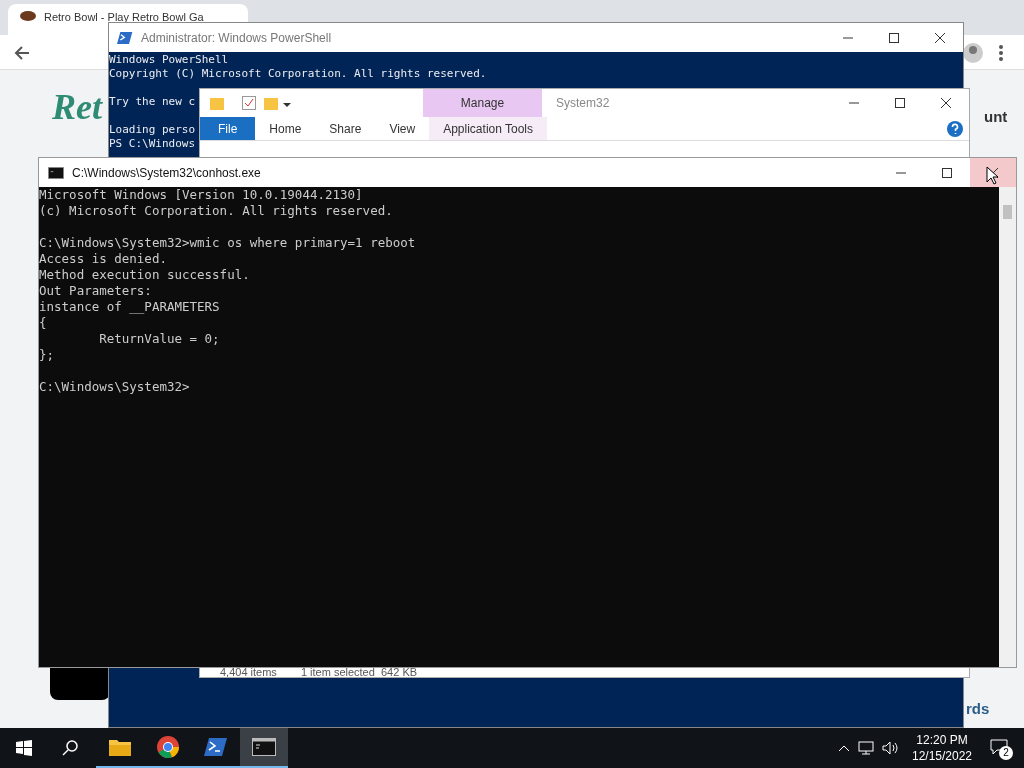 The width and height of the screenshot is (1024, 768). I want to click on windows-logo-icon, so click(24, 748).